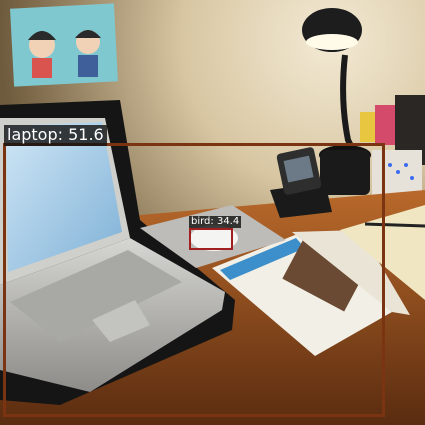  I want to click on detection-box-bird: bird: 34.4, so click(215, 233).